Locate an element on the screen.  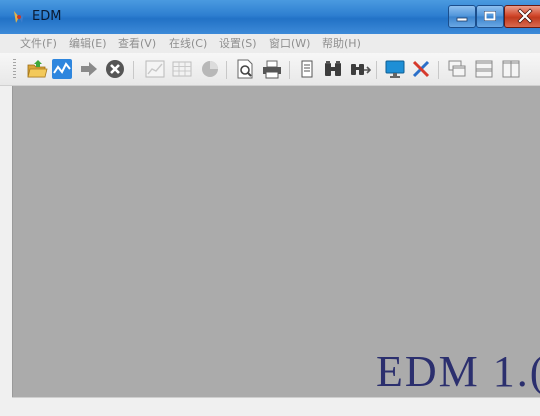
maximize-button is located at coordinates (490, 16).